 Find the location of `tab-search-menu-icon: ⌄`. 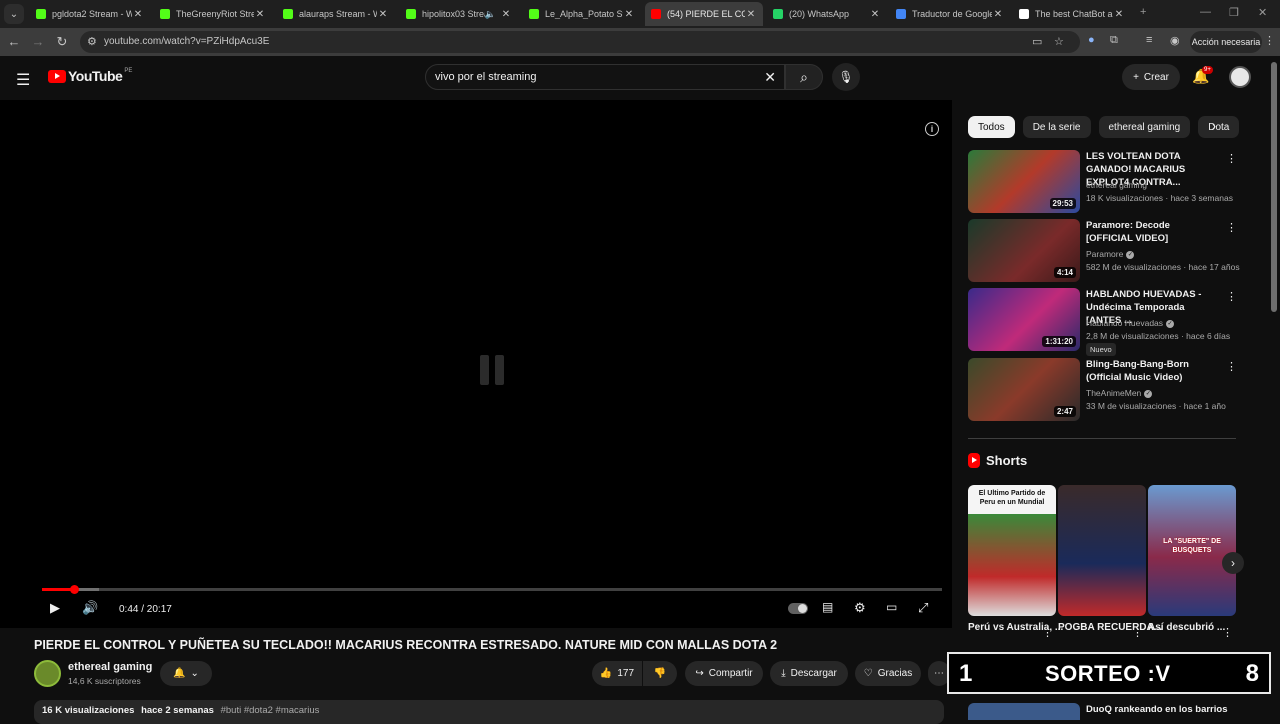

tab-search-menu-icon: ⌄ is located at coordinates (14, 14).